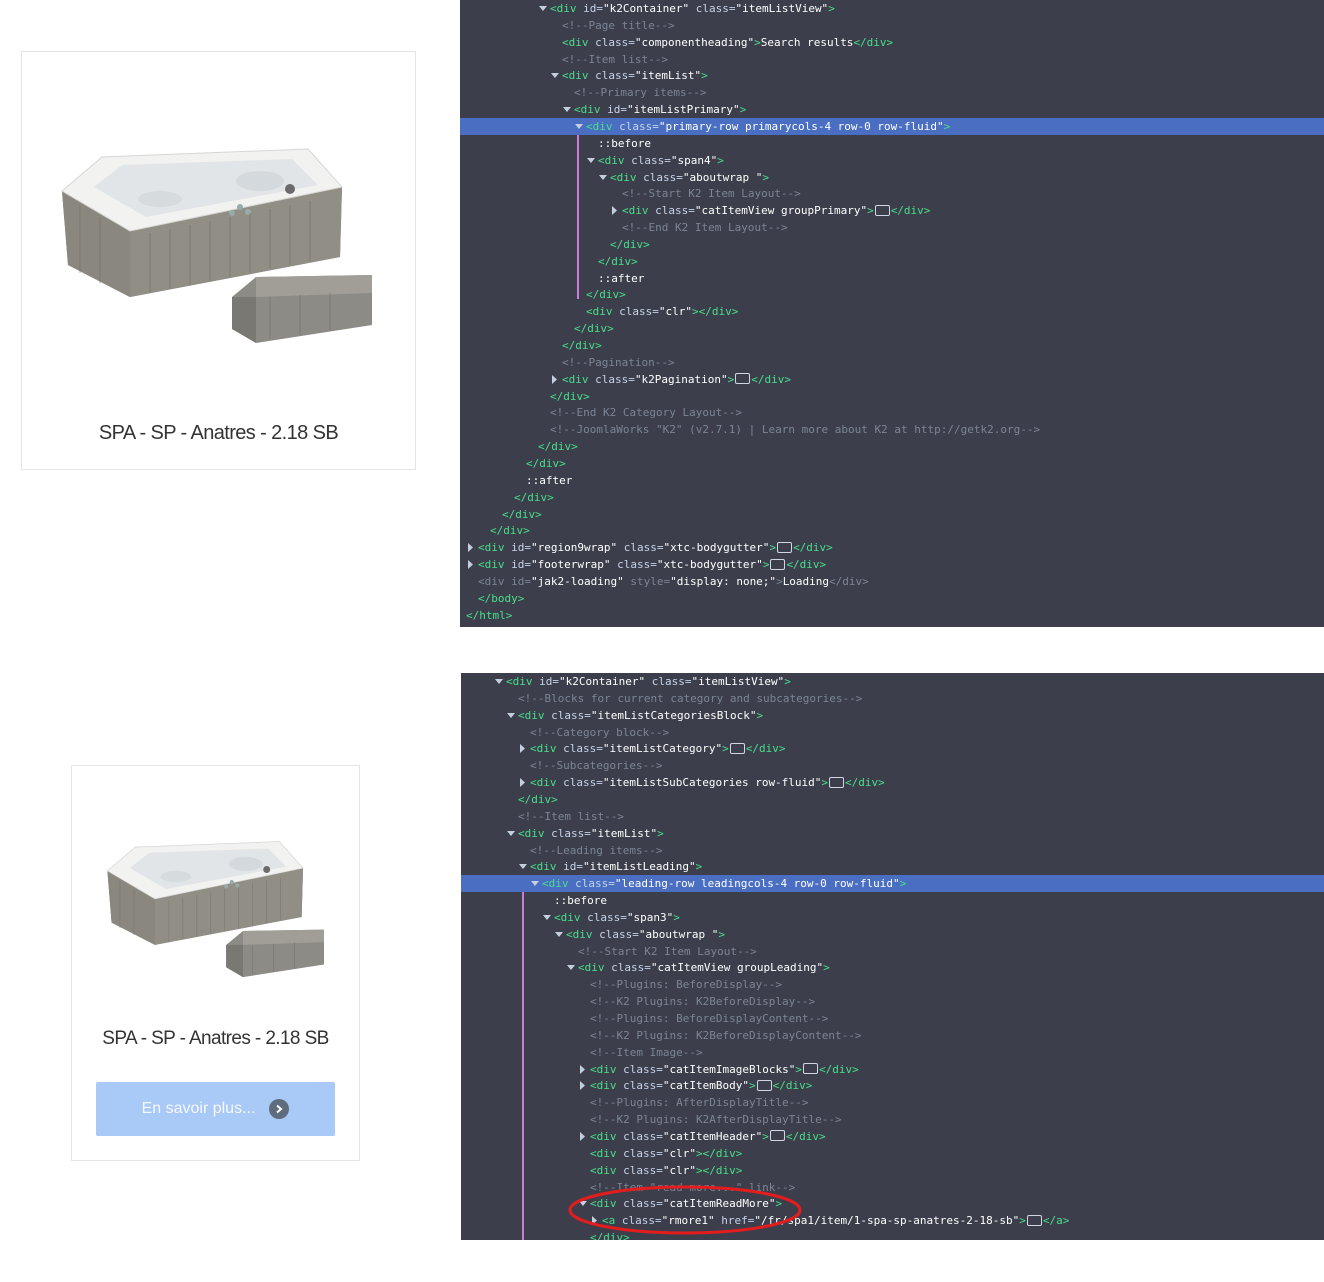 The width and height of the screenshot is (1324, 1282). Describe the element at coordinates (892, 1136) in the screenshot. I see `dom-node-line: <div class="catItemHeader"> </div>` at that location.